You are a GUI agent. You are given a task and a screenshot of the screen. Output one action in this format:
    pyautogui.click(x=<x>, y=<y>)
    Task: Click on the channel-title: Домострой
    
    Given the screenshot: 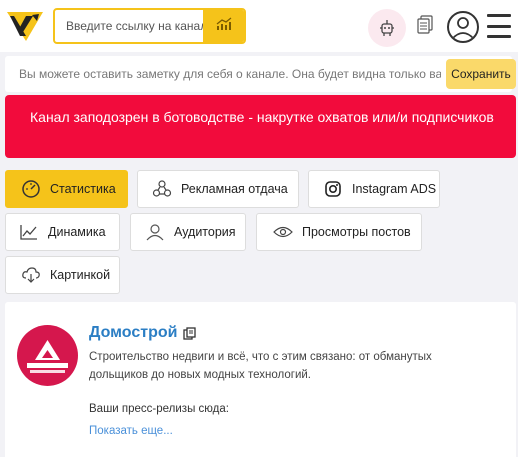 What is the action you would take?
    pyautogui.click(x=142, y=333)
    